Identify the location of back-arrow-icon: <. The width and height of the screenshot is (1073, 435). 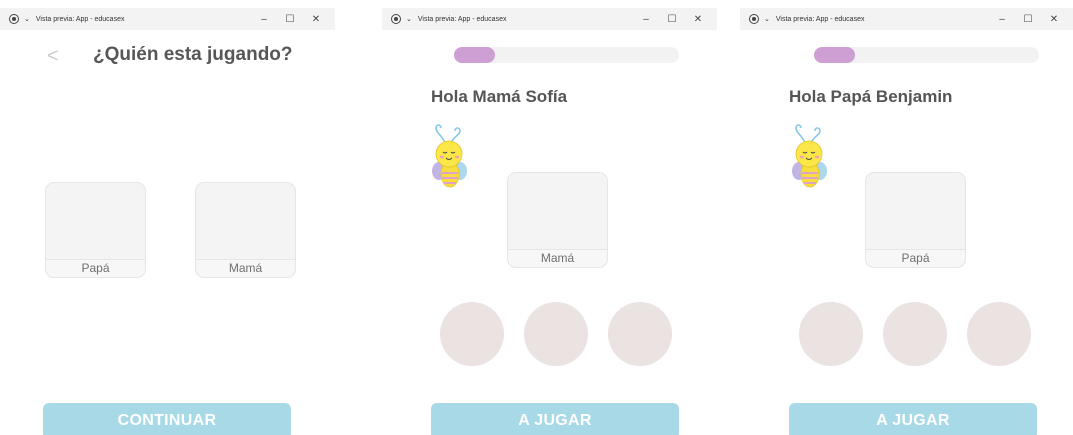
(53, 56).